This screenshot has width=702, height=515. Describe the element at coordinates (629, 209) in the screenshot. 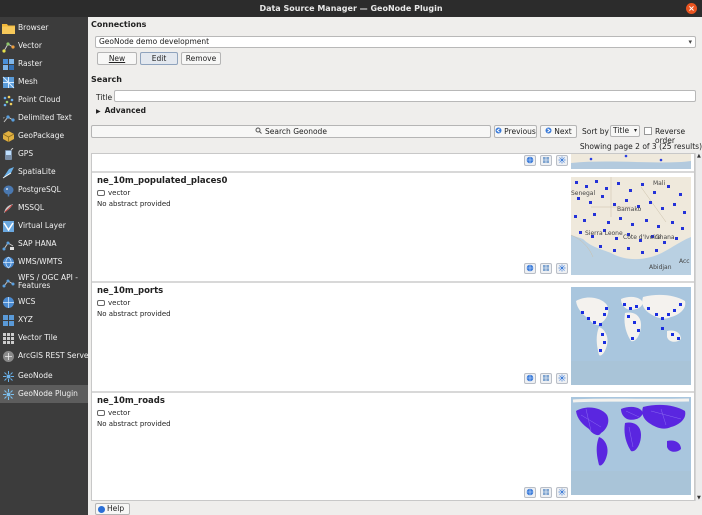

I see `thumb-label: Bamako` at that location.